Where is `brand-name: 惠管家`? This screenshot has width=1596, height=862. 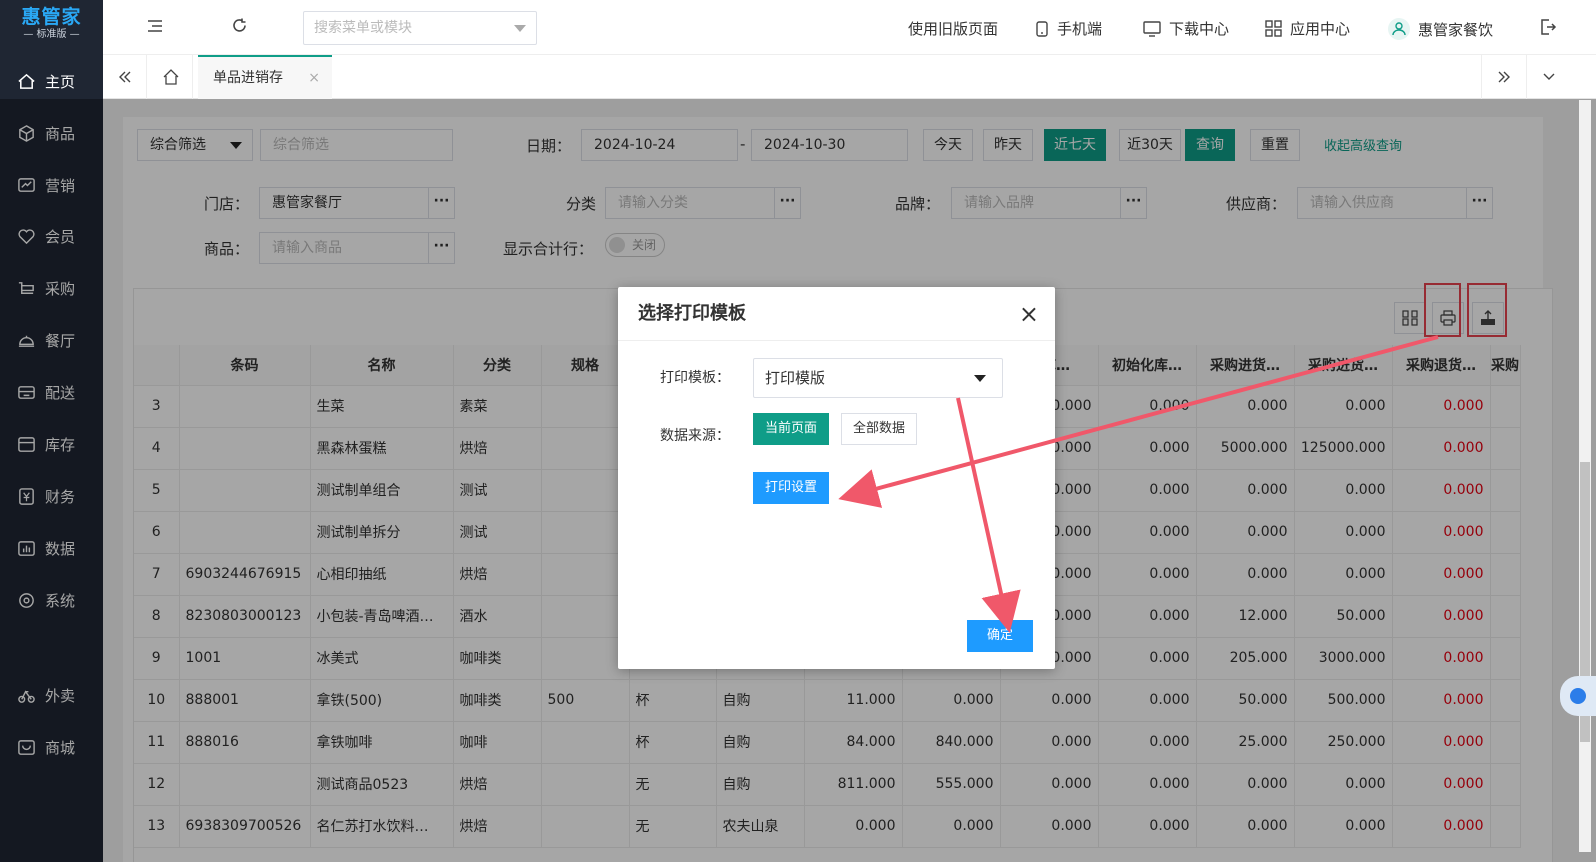 brand-name: 惠管家 is located at coordinates (51, 17).